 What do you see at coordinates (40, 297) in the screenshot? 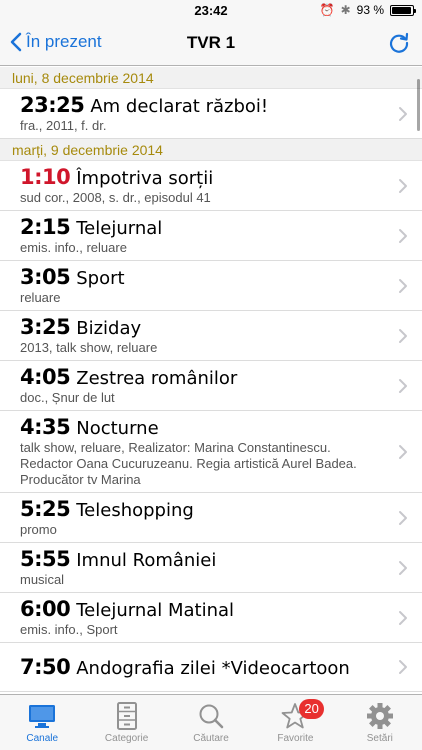
I see `program-details: reluare` at bounding box center [40, 297].